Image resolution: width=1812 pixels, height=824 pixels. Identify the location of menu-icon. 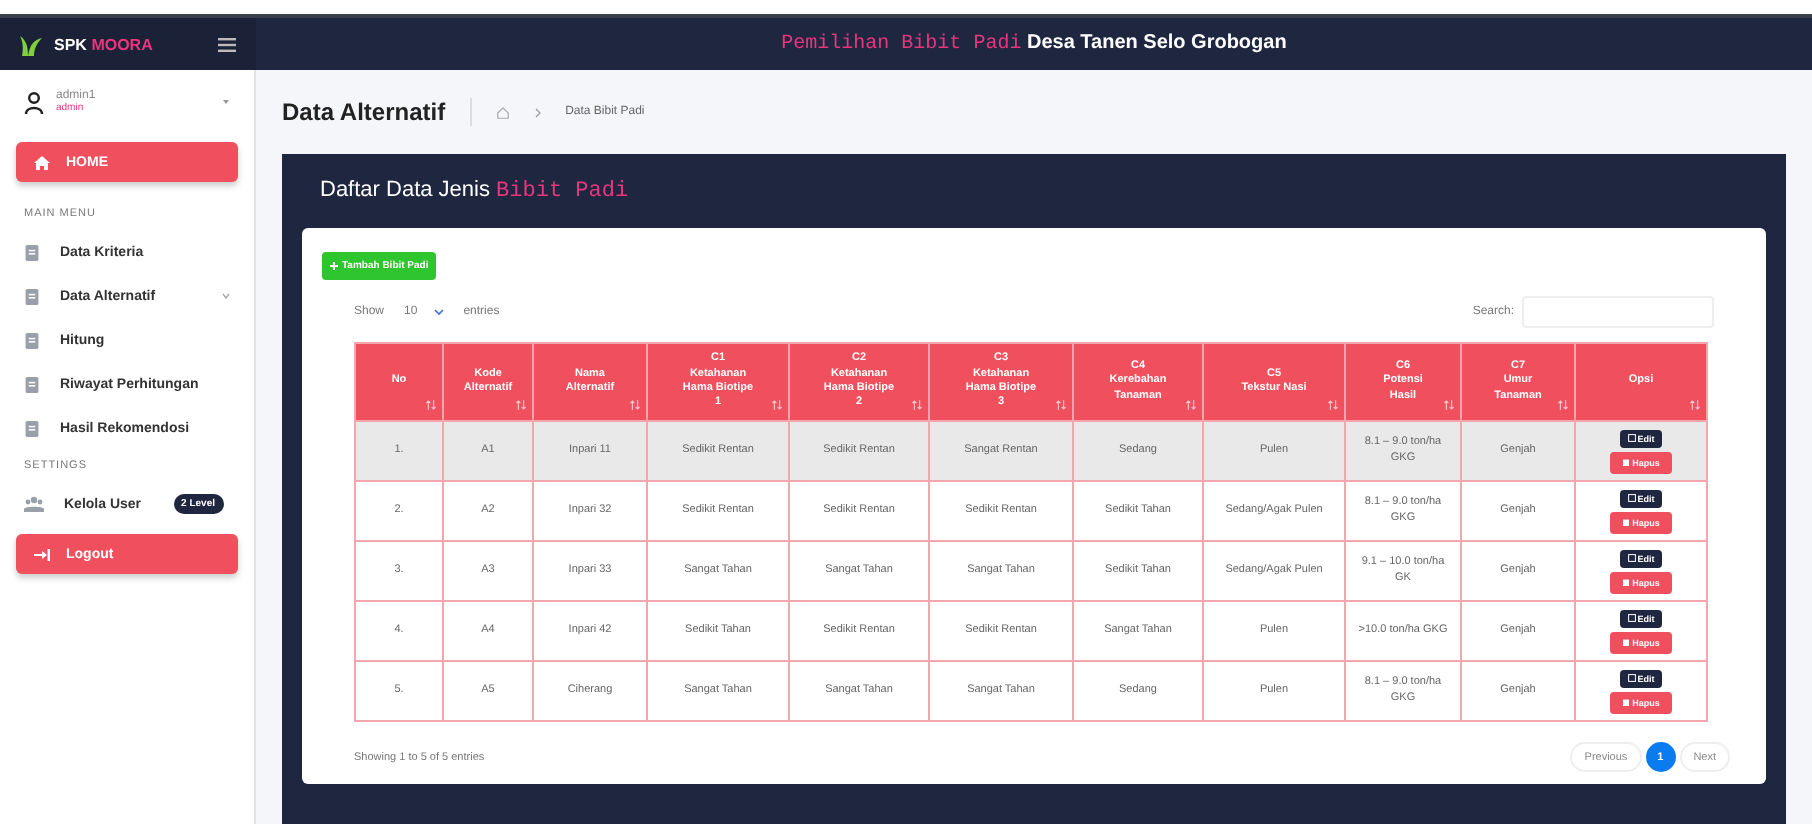
(227, 44).